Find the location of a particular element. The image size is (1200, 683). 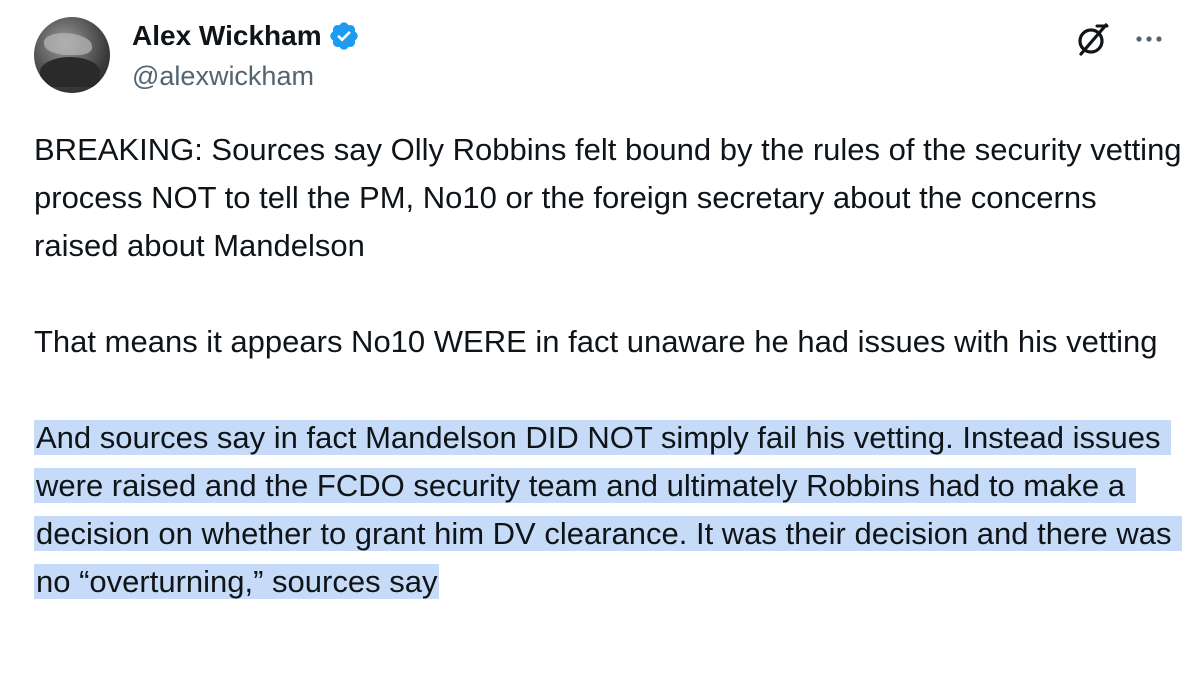

author-handle: @alexwickham is located at coordinates (246, 76).